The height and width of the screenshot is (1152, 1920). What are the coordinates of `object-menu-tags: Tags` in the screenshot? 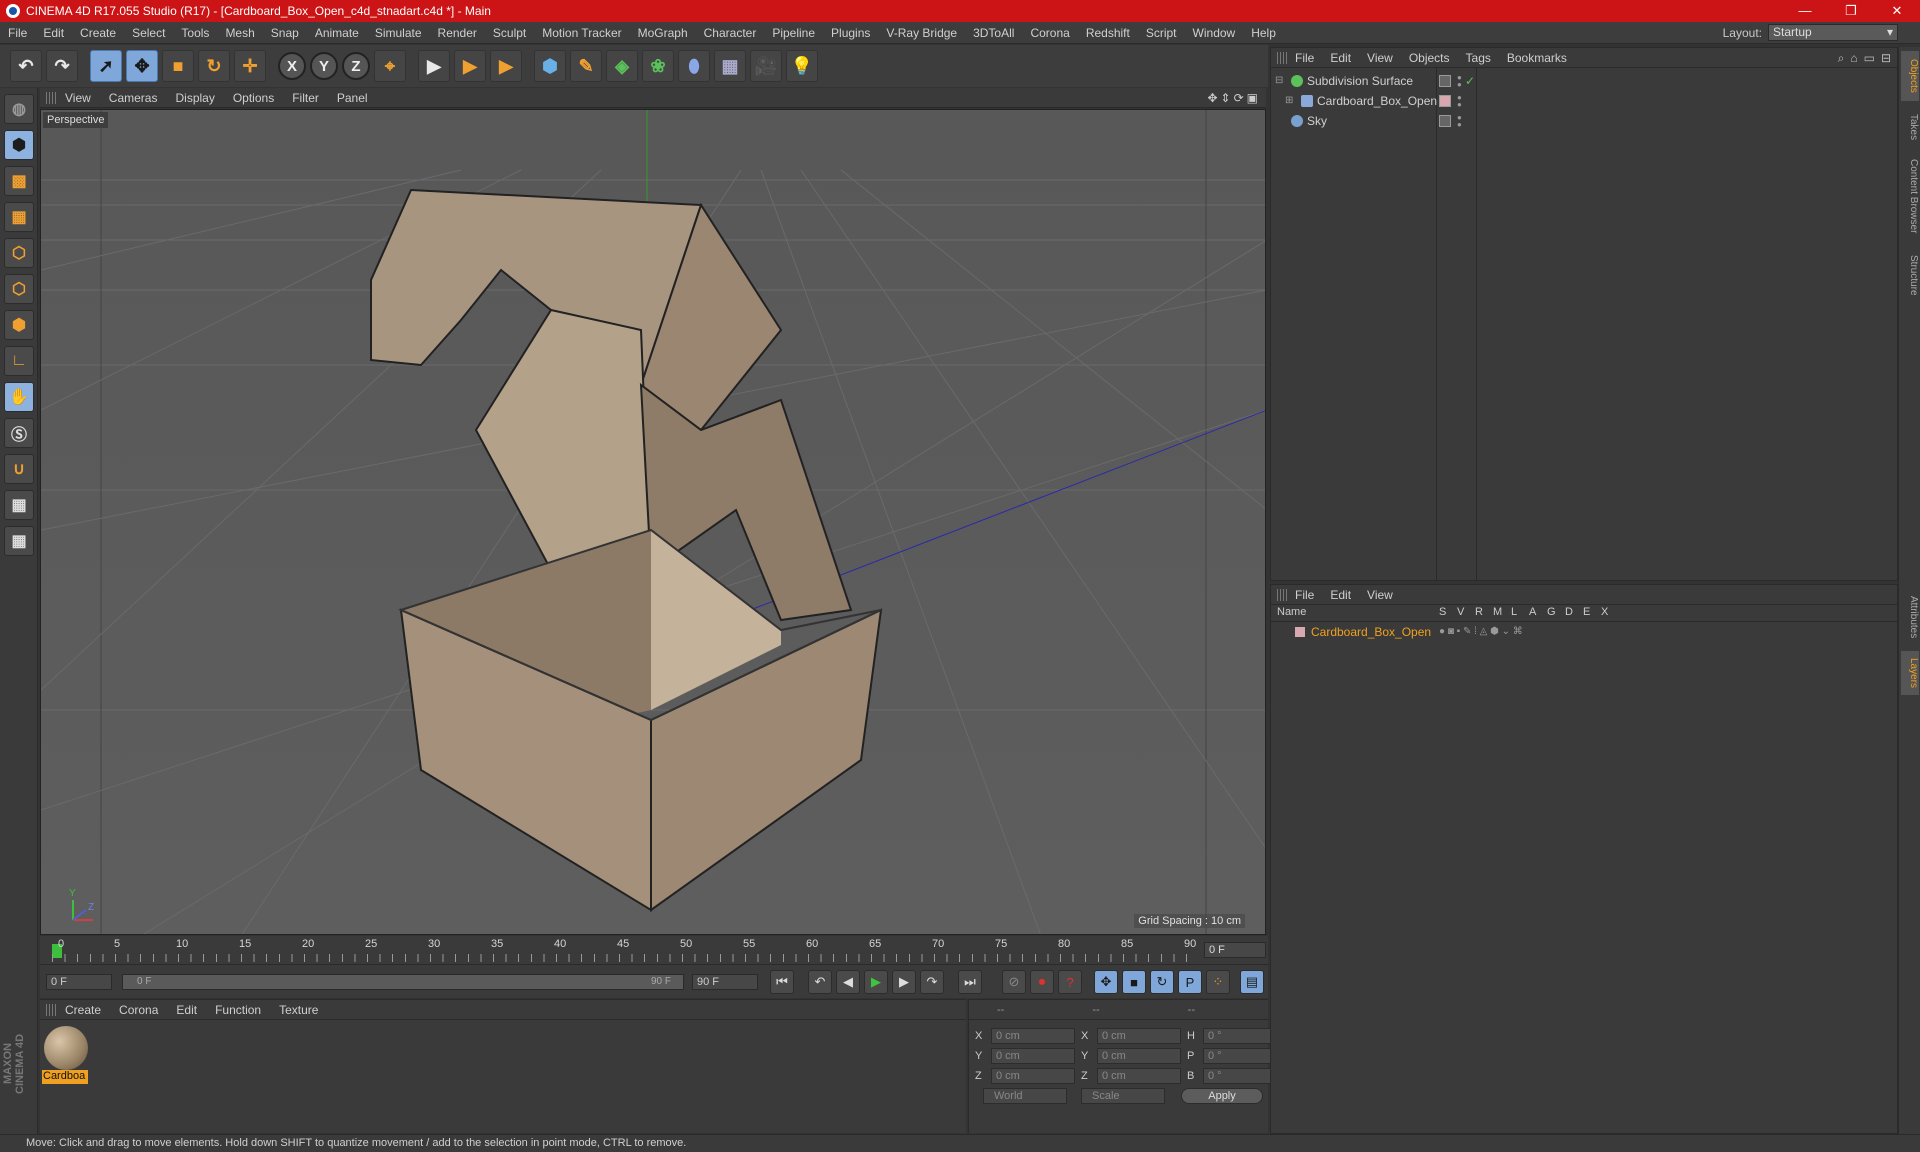 It's located at (1478, 58).